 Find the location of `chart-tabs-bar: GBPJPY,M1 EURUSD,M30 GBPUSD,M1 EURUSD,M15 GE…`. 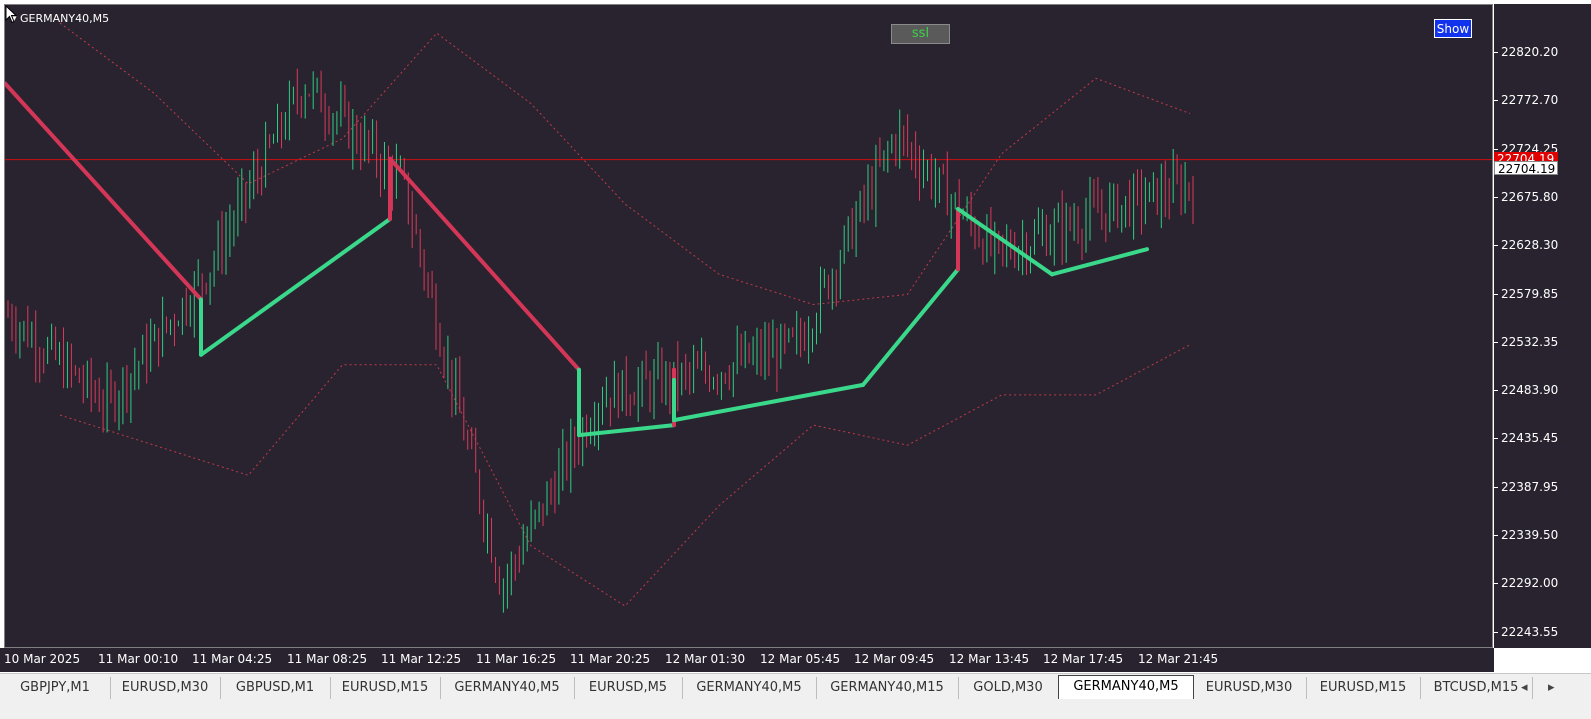

chart-tabs-bar: GBPJPY,M1 EURUSD,M30 GBPUSD,M1 EURUSD,M15 GE… is located at coordinates (795, 696).